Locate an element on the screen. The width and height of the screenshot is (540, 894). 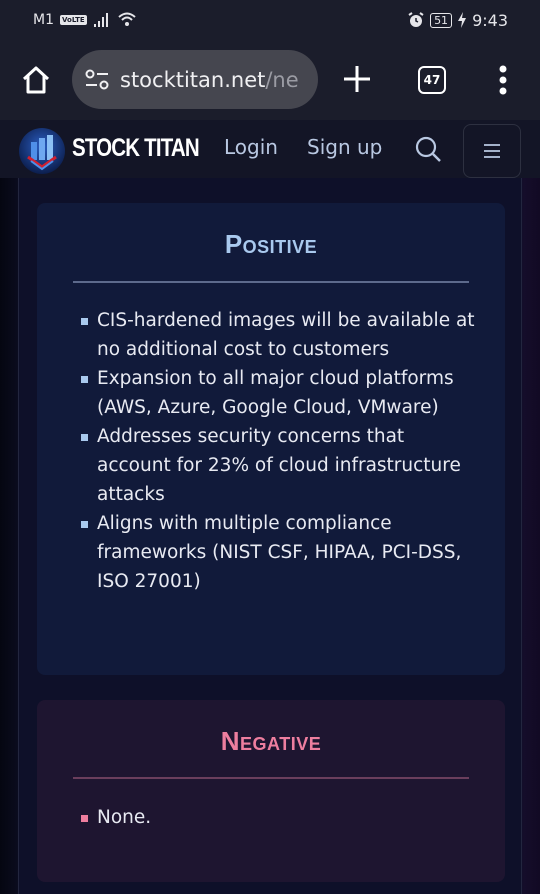
address-bar: stocktitan.net/ne is located at coordinates (195, 79).